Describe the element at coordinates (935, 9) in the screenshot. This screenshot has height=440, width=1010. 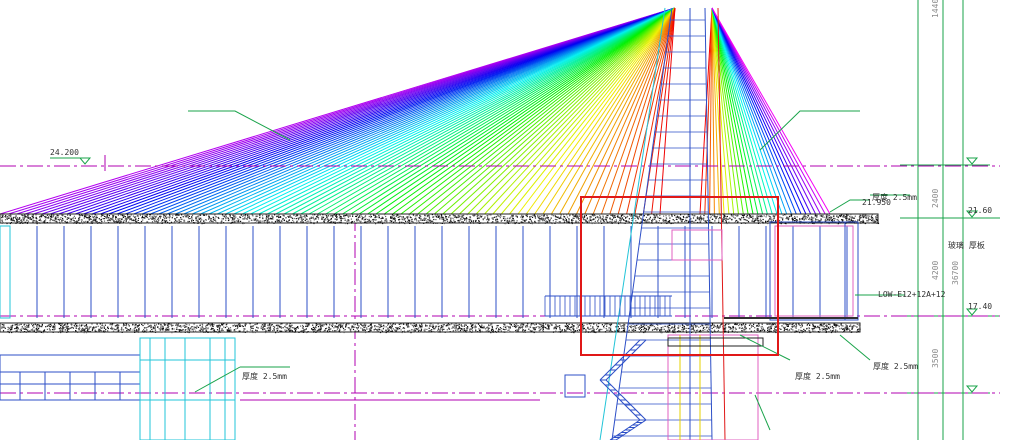
I see `dimension-1440: 1440` at that location.